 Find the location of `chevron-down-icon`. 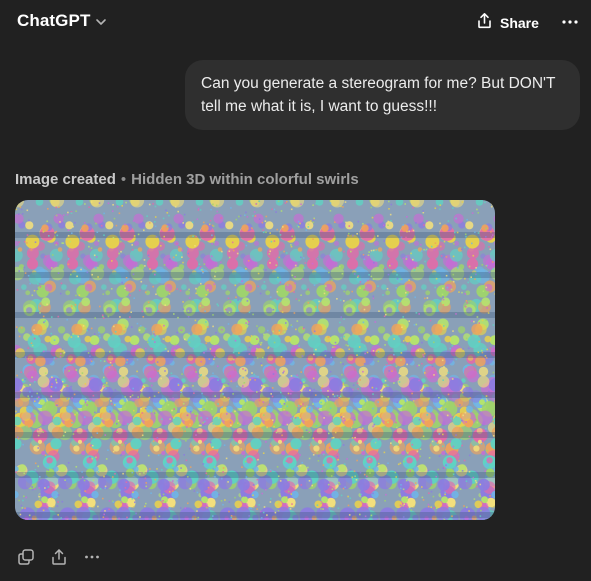

chevron-down-icon is located at coordinates (101, 21).